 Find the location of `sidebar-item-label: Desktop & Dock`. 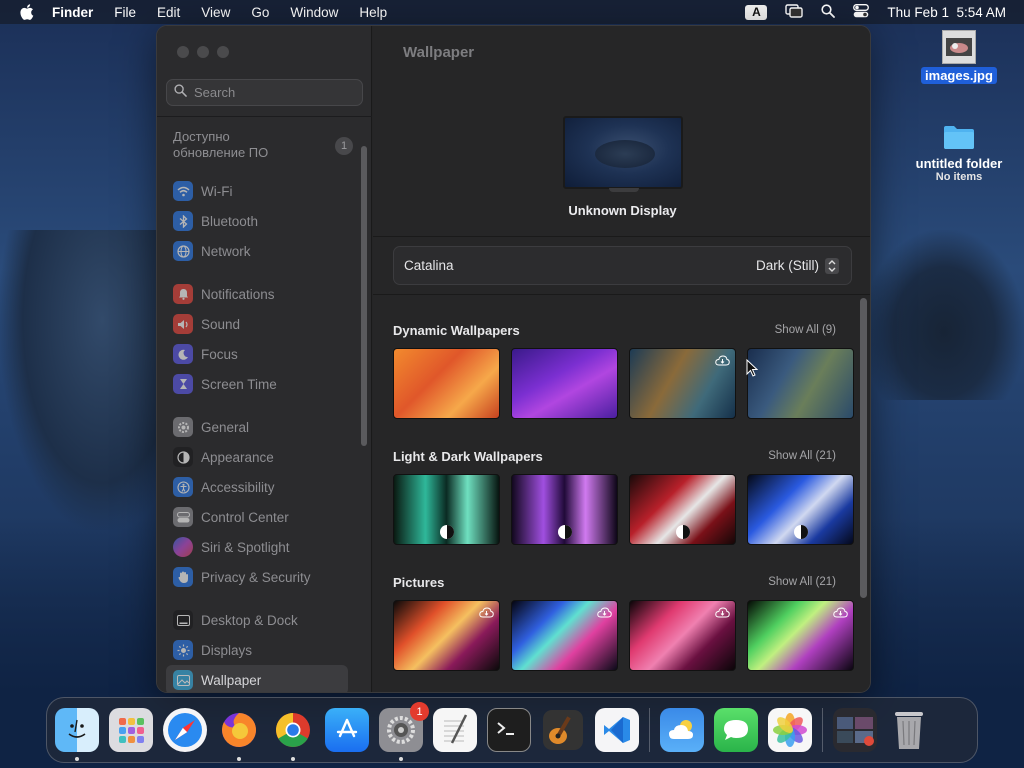

sidebar-item-label: Desktop & Dock is located at coordinates (249, 620).